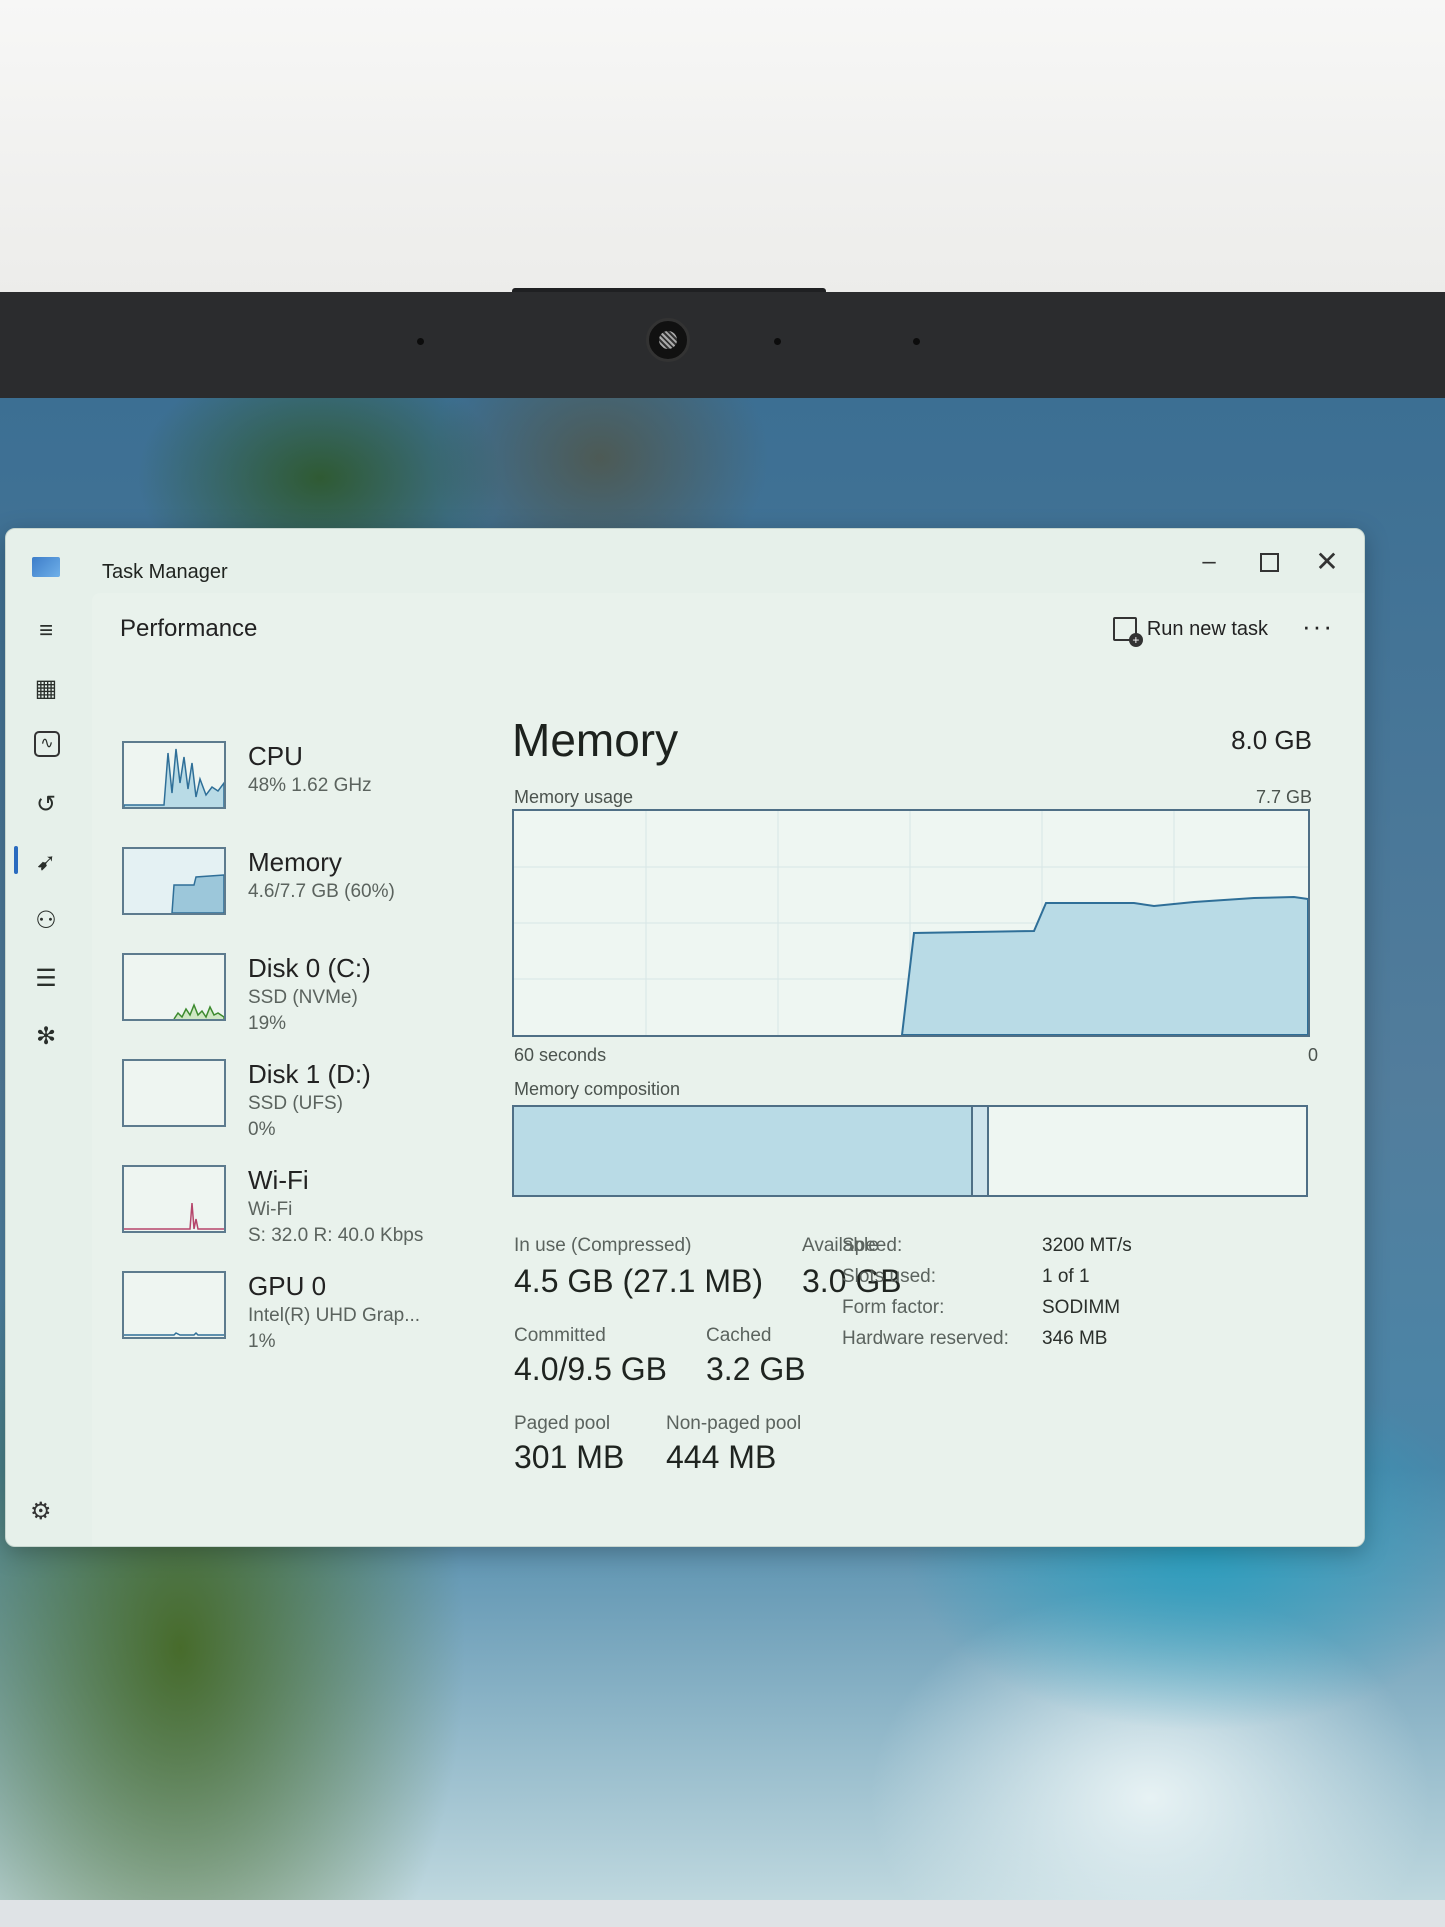 Image resolution: width=1445 pixels, height=1927 pixels. I want to click on form-factor-label: Form factor:, so click(893, 1307).